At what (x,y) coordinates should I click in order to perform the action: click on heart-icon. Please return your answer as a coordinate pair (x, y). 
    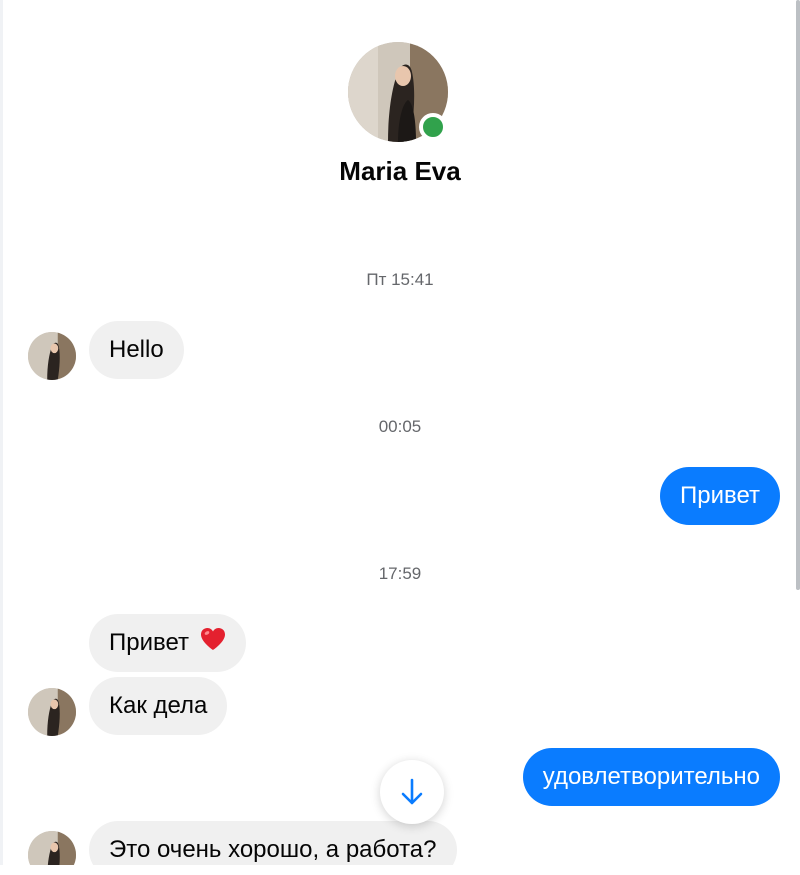
    Looking at the image, I should click on (213, 644).